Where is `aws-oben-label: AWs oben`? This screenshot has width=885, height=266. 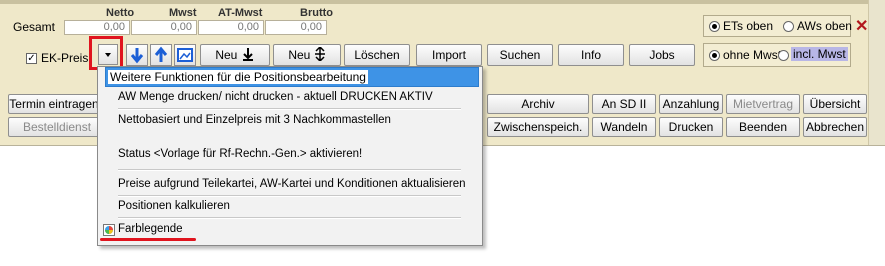 aws-oben-label: AWs oben is located at coordinates (824, 26).